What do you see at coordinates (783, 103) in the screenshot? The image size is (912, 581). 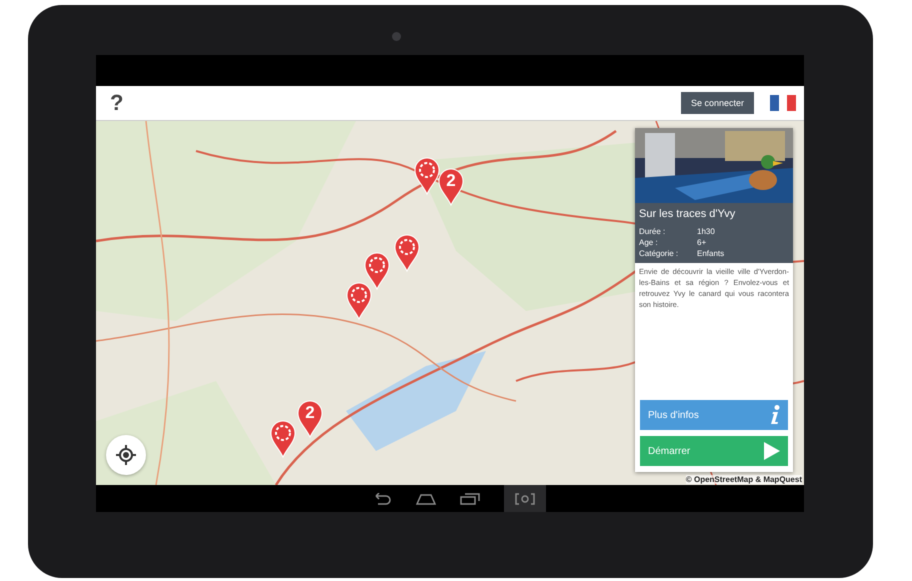 I see `flag-icon` at bounding box center [783, 103].